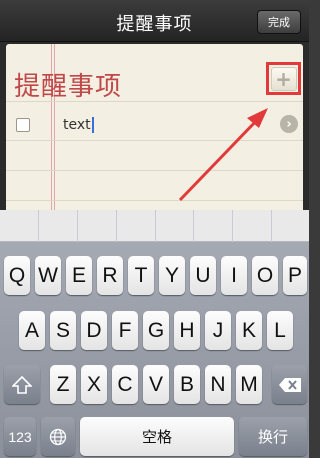 The height and width of the screenshot is (458, 320). I want to click on key-z: Z, so click(63, 384).